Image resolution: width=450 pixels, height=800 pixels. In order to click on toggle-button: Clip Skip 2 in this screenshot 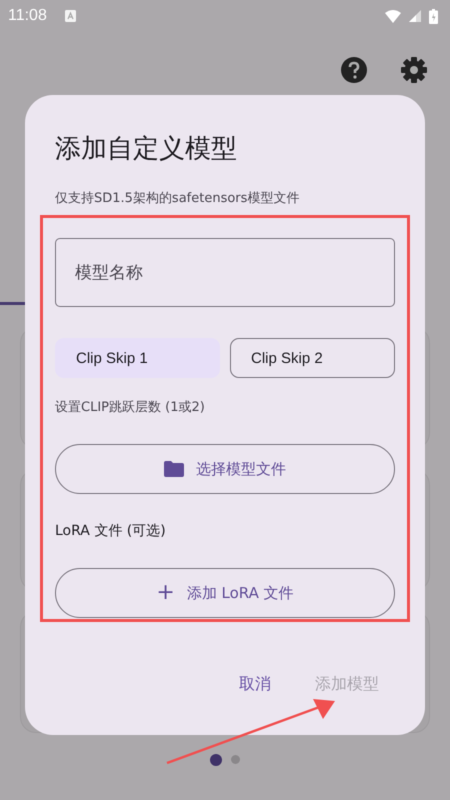, I will do `click(312, 358)`.